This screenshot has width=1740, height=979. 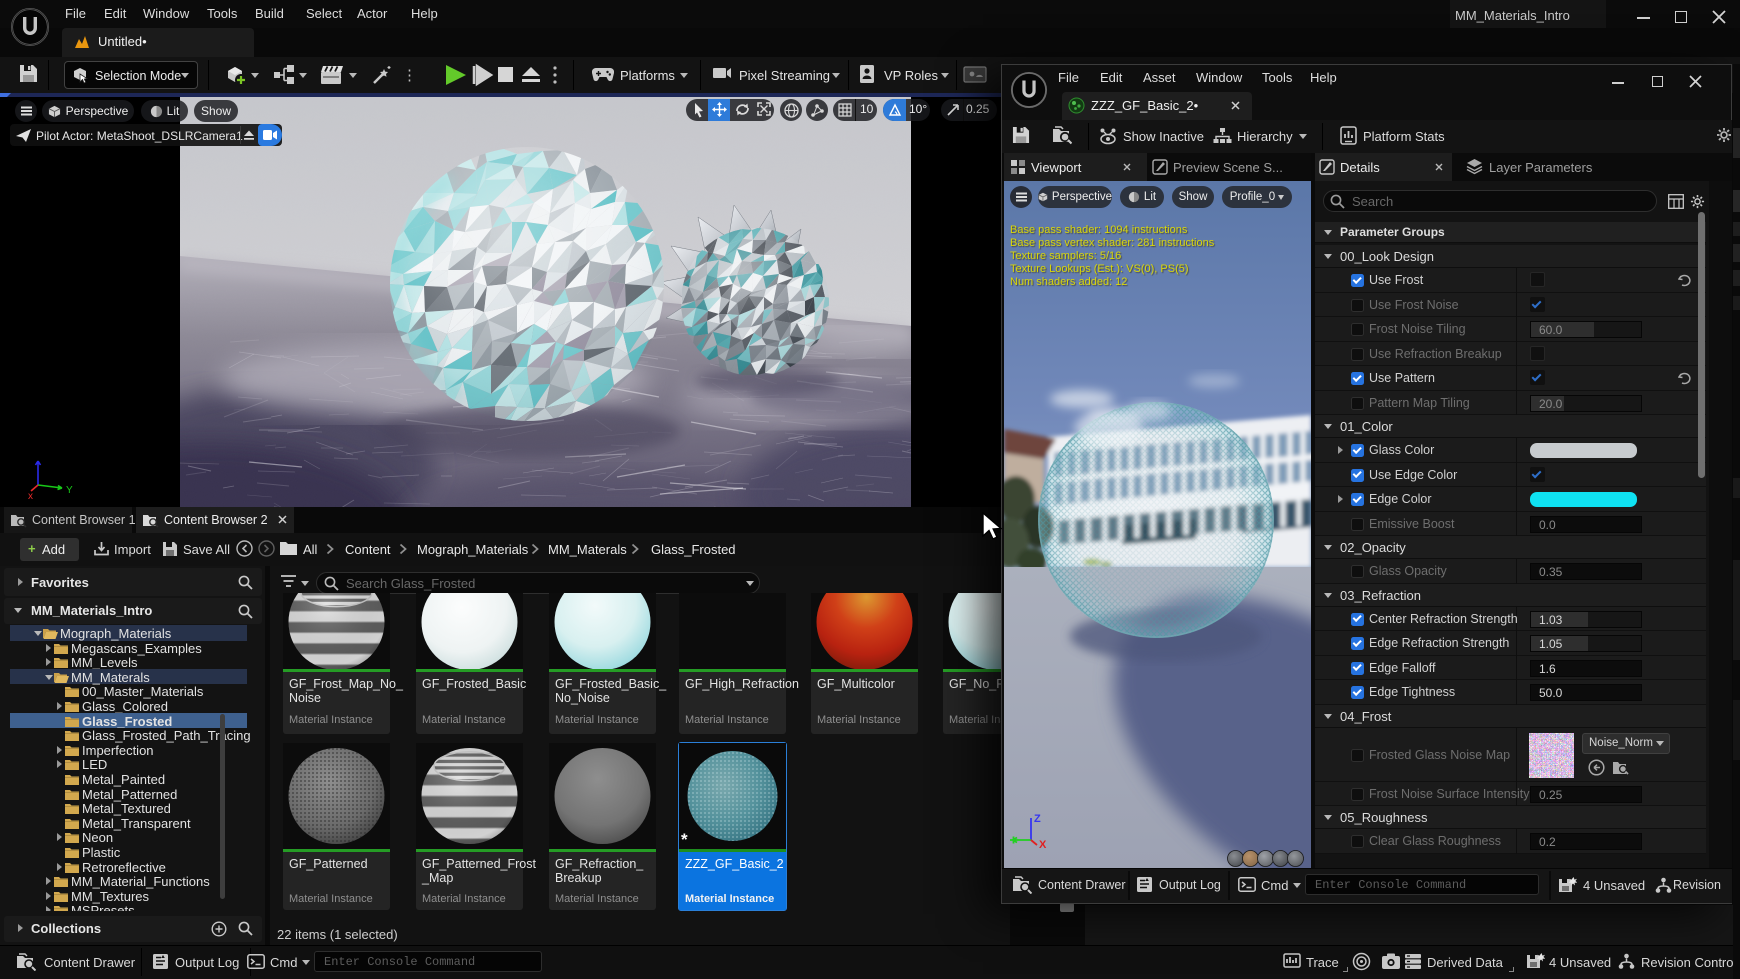 What do you see at coordinates (69, 490) in the screenshot?
I see `svg-text: Y` at bounding box center [69, 490].